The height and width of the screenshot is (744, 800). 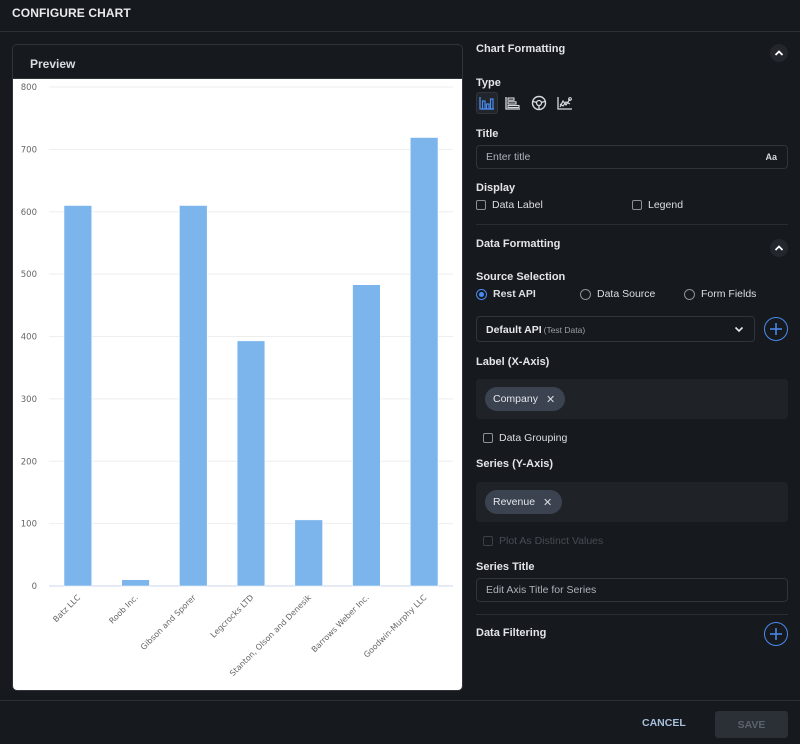 I want to click on radio-label: Rest API, so click(x=514, y=294).